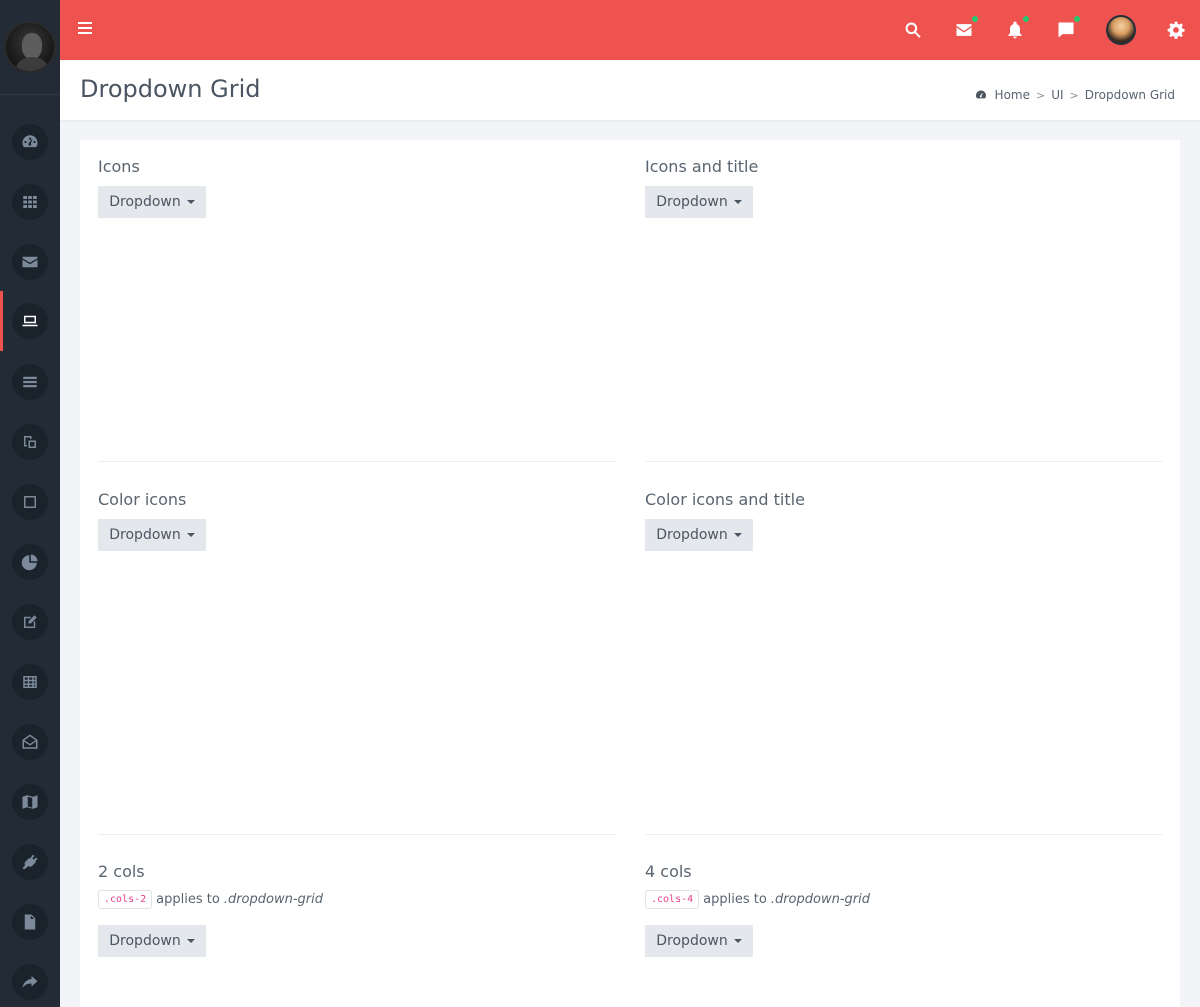 The image size is (1200, 1007). What do you see at coordinates (904, 885) in the screenshot?
I see `section-4-cols: 4 cols .cols-4 applies to .dropdown-grid` at bounding box center [904, 885].